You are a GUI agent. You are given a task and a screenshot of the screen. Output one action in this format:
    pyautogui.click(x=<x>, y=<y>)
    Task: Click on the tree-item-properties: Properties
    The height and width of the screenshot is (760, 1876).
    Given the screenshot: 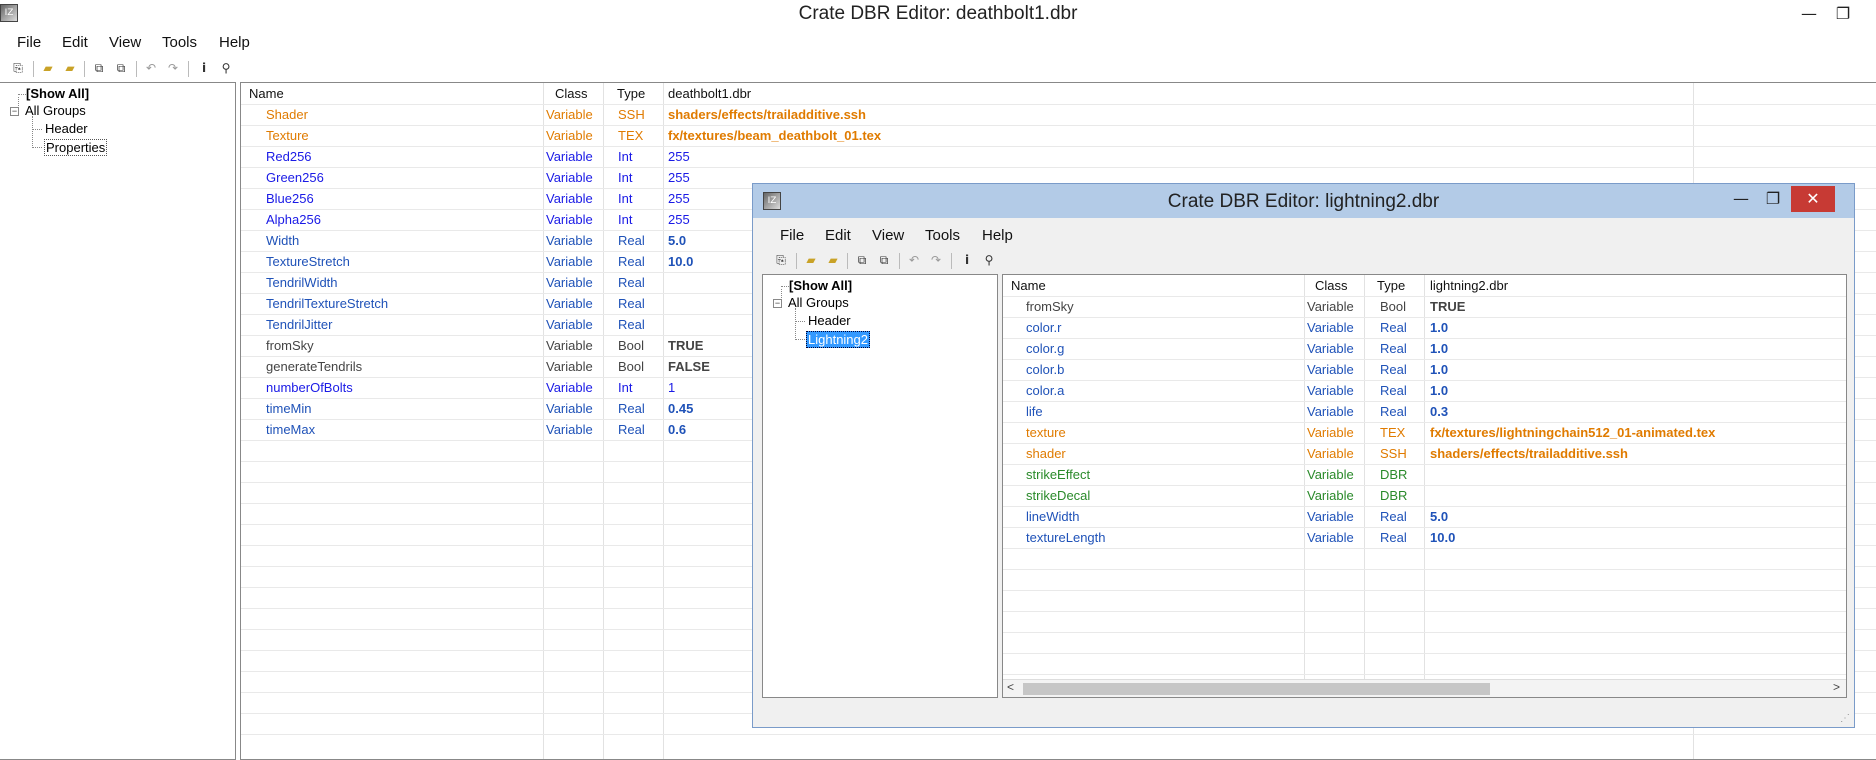 What is the action you would take?
    pyautogui.click(x=76, y=147)
    